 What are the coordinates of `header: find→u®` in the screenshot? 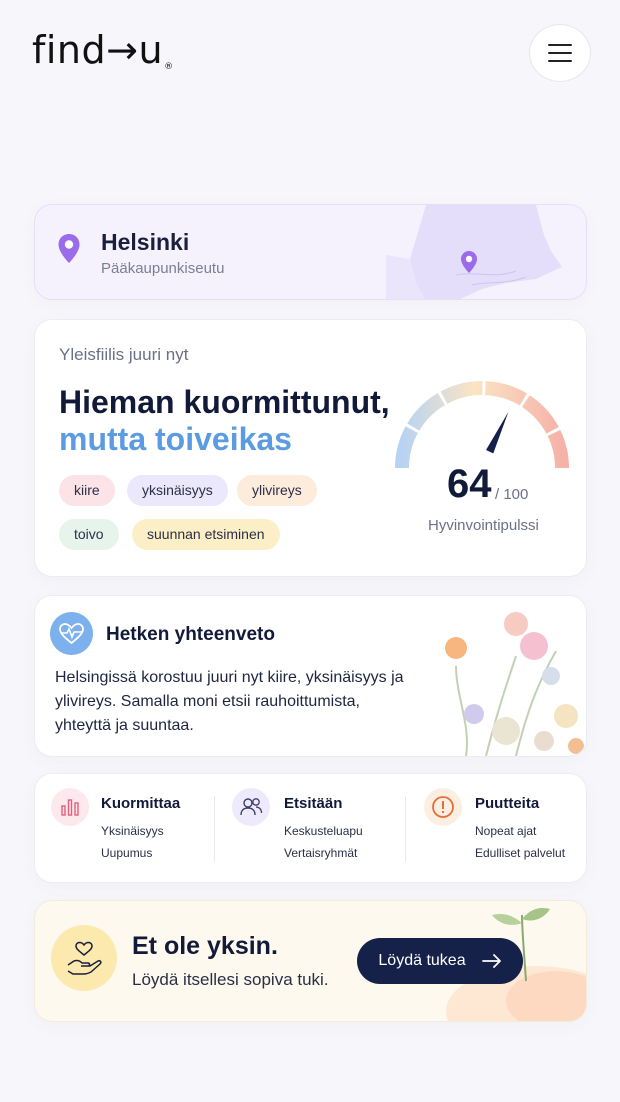 It's located at (310, 55).